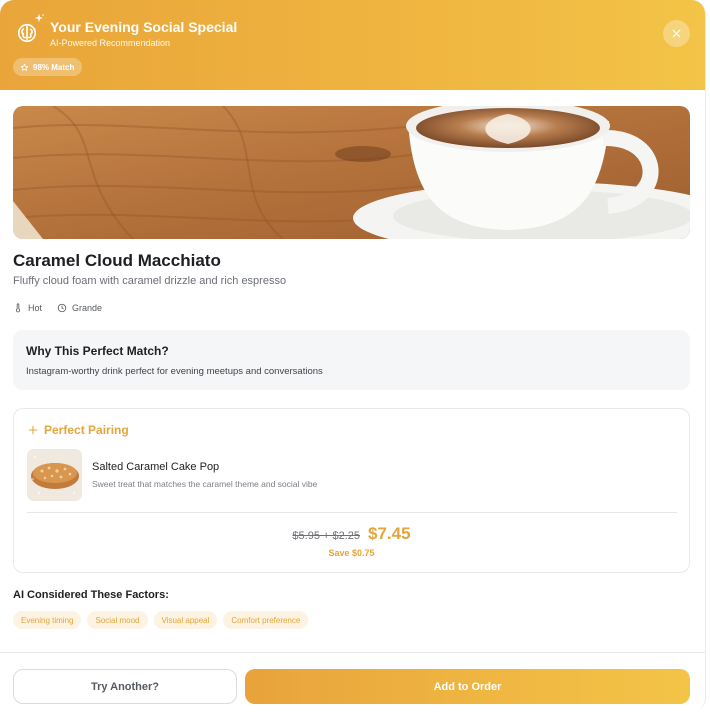 This screenshot has height=712, width=710. Describe the element at coordinates (87, 308) in the screenshot. I see `size-label: Grande` at that location.